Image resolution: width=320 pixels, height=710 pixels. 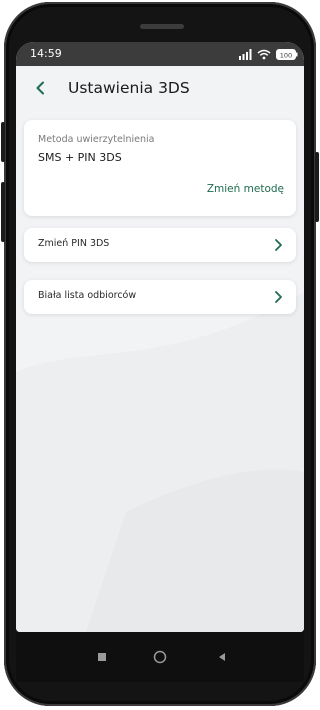 What do you see at coordinates (96, 139) in the screenshot?
I see `auth-method-label: Metoda uwierzytelnienia` at bounding box center [96, 139].